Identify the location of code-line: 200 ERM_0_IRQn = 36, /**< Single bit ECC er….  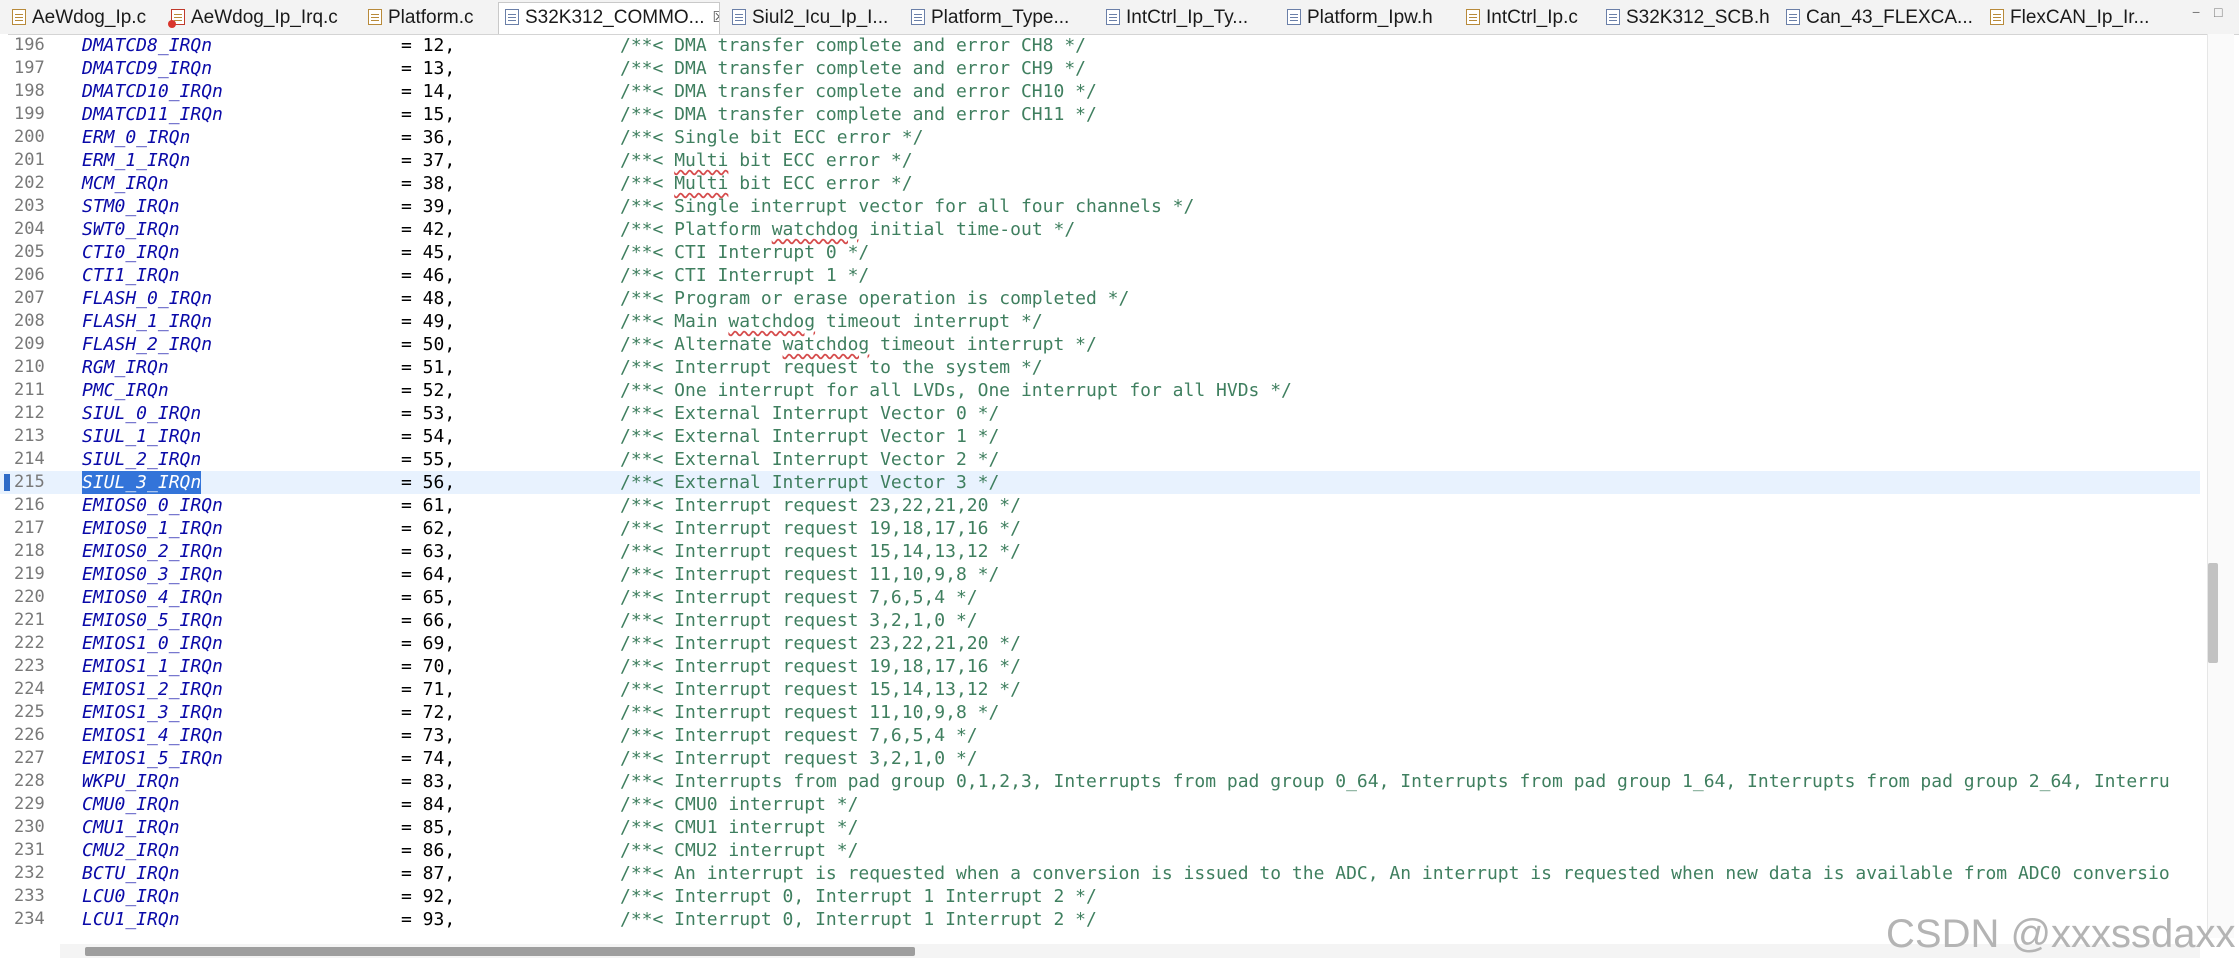
(1100, 137).